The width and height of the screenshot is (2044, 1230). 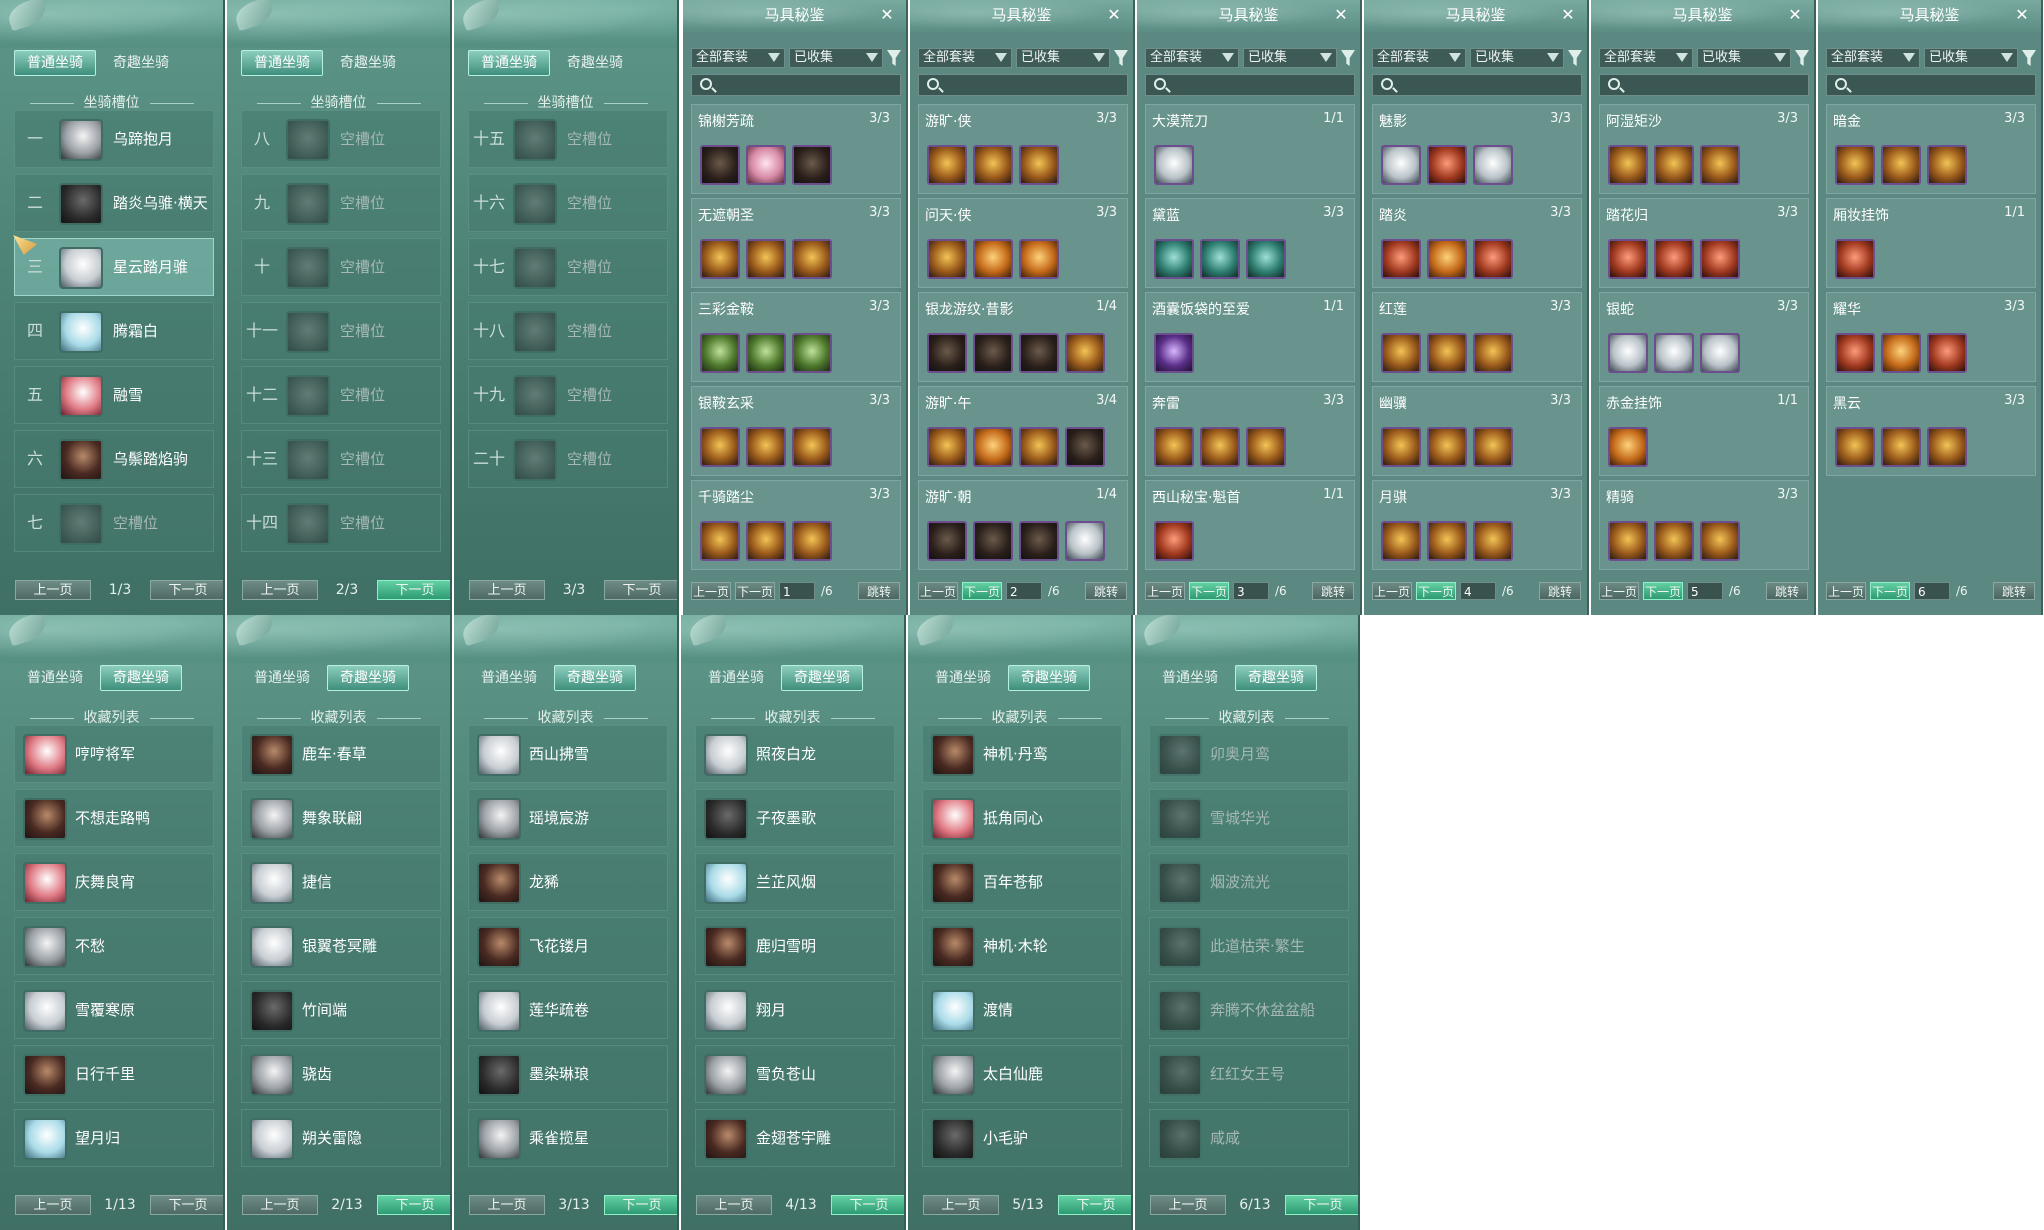 I want to click on harness-set-group: 耀华 3/3, so click(x=1931, y=337).